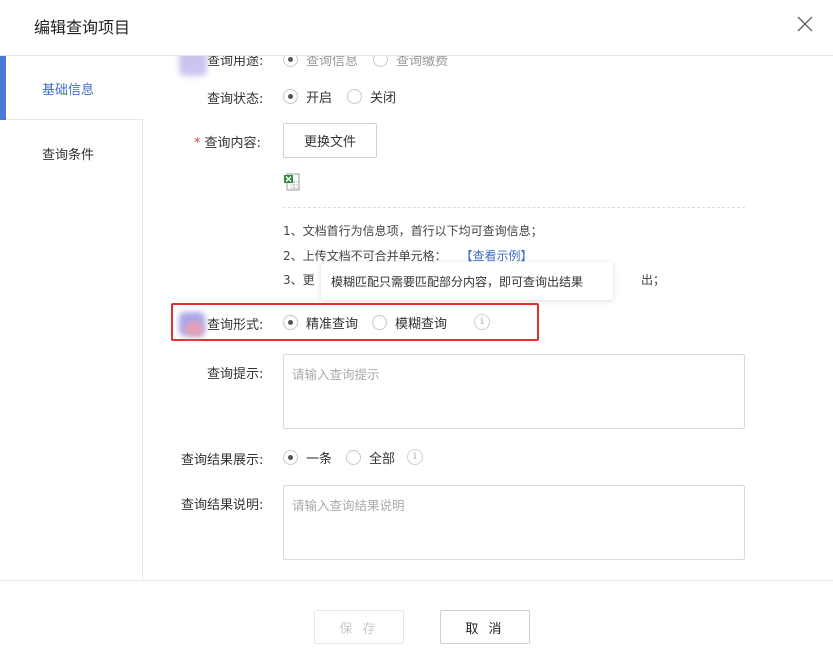 The width and height of the screenshot is (833, 665). Describe the element at coordinates (299, 280) in the screenshot. I see `note-line-3: 3、更` at that location.